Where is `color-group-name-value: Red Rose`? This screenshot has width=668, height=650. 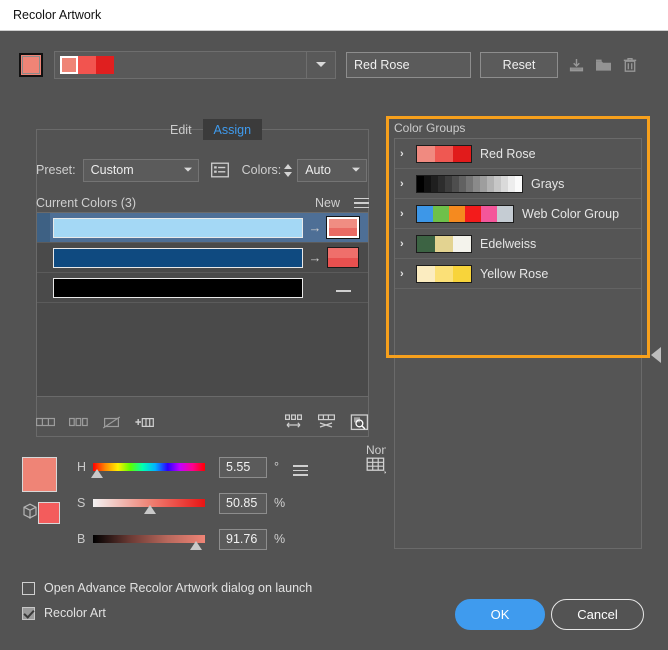 color-group-name-value: Red Rose is located at coordinates (382, 65).